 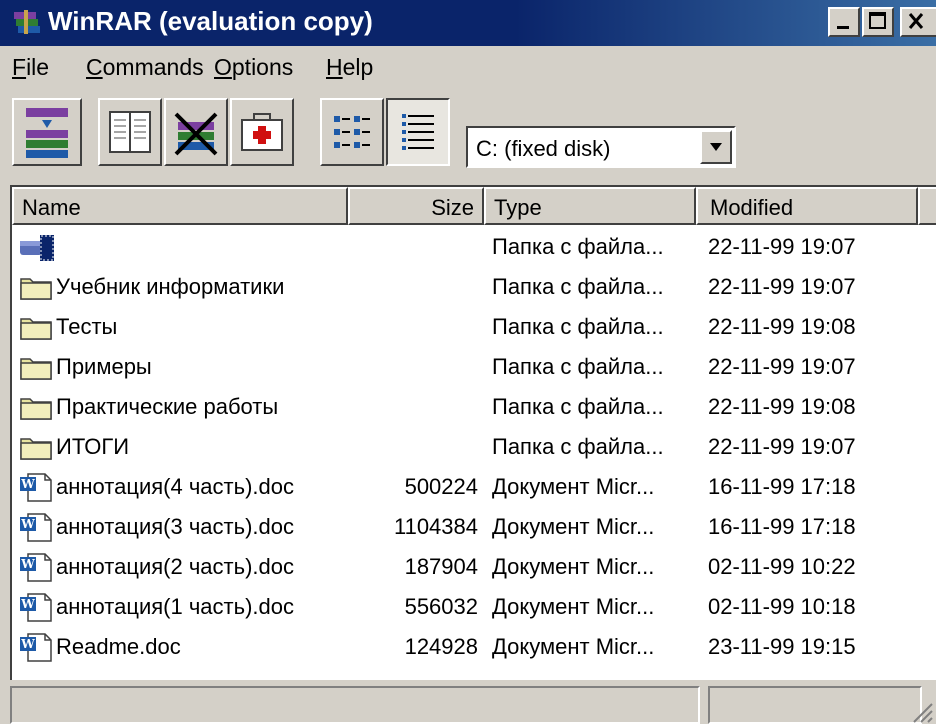 What do you see at coordinates (253, 67) in the screenshot?
I see `menu-options: Options` at bounding box center [253, 67].